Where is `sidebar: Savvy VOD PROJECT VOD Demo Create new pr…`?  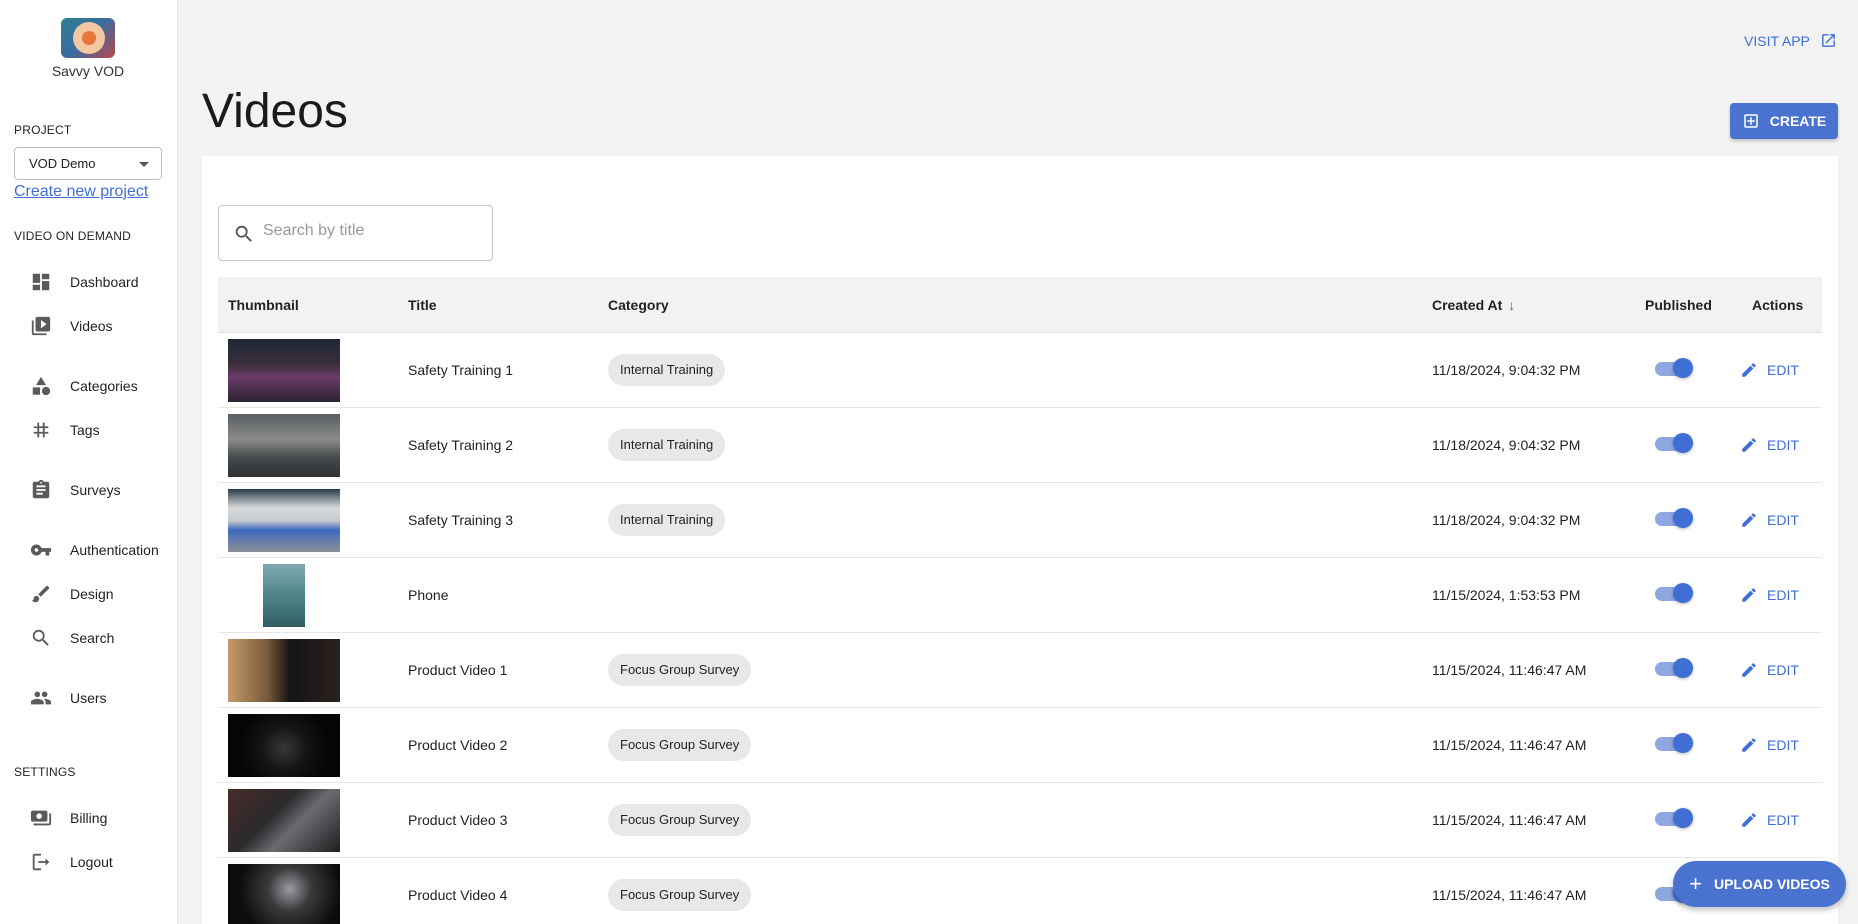
sidebar: Savvy VOD PROJECT VOD Demo Create new pr… is located at coordinates (89, 462).